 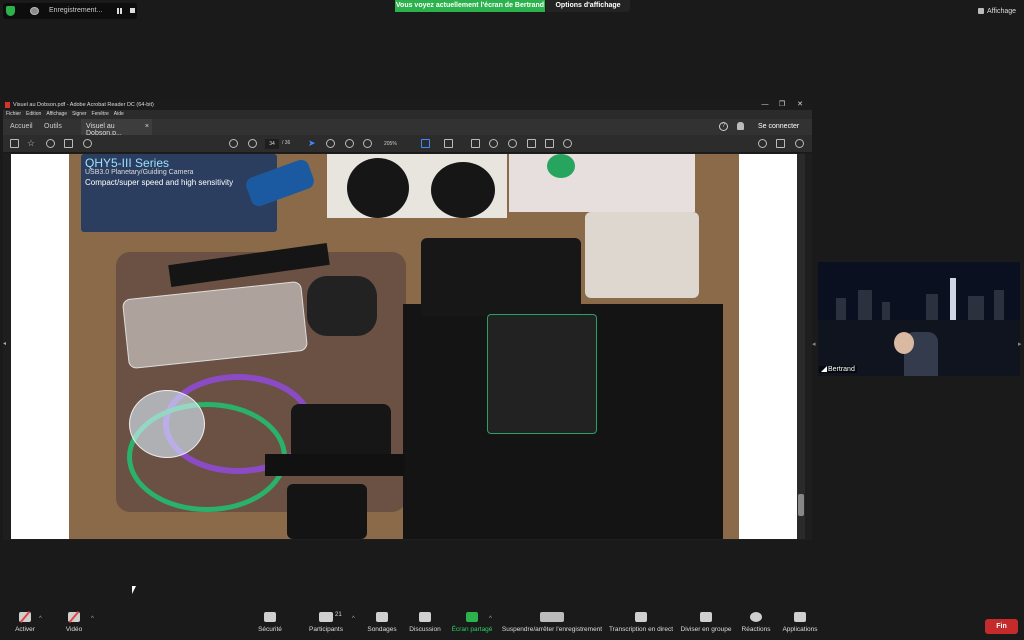 I want to click on chat-button: Discussion, so click(x=425, y=622).